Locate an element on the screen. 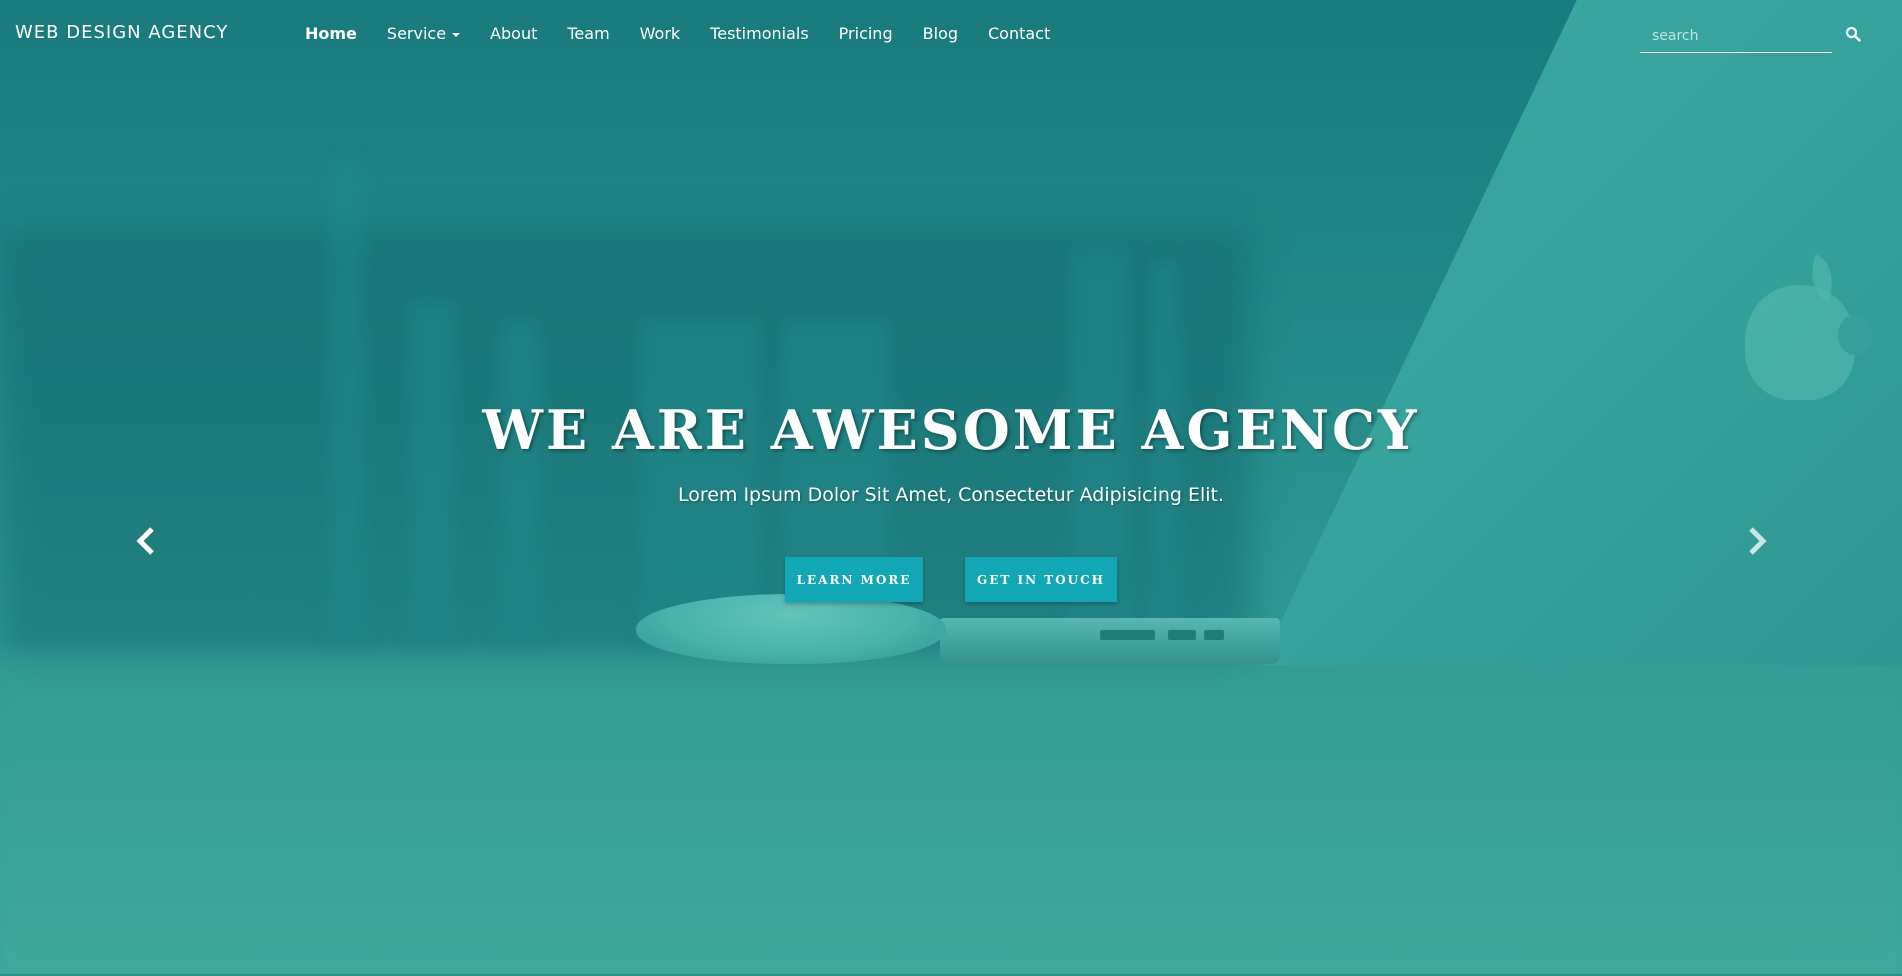 The width and height of the screenshot is (1902, 976). learn-more-button: LEARN MORE is located at coordinates (854, 579).